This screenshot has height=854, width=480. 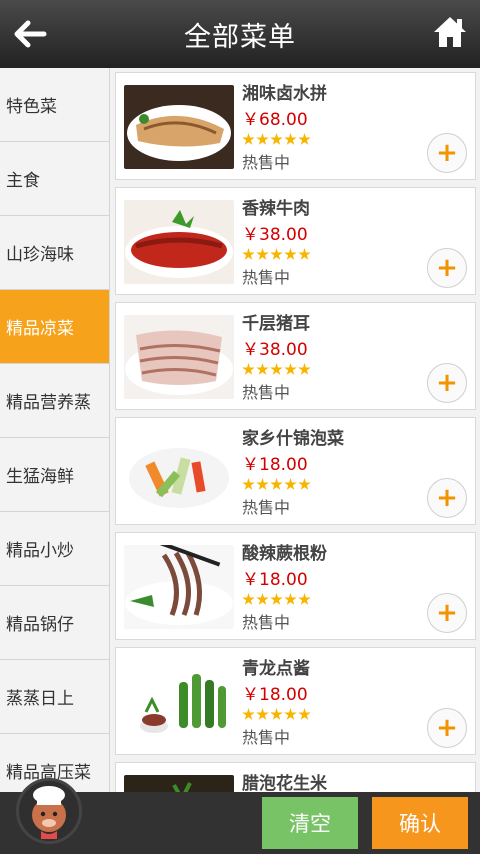 I want to click on dish-card: 青龙点酱 ￥18.00 热售中 +, so click(x=295, y=701).